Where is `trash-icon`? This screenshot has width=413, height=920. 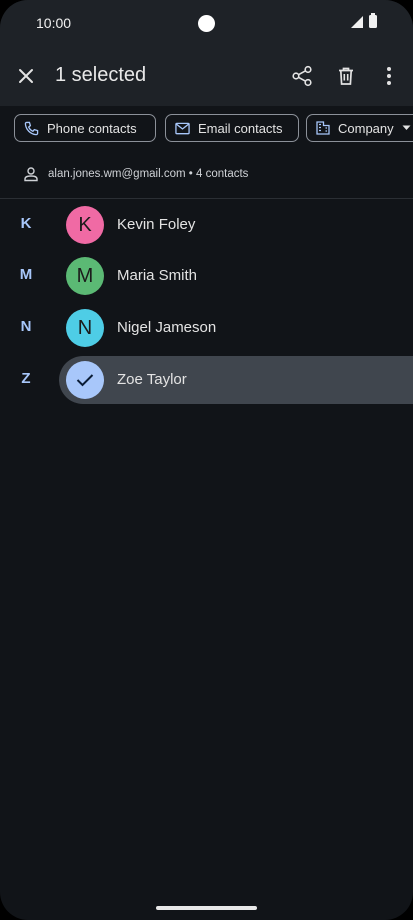
trash-icon is located at coordinates (346, 76).